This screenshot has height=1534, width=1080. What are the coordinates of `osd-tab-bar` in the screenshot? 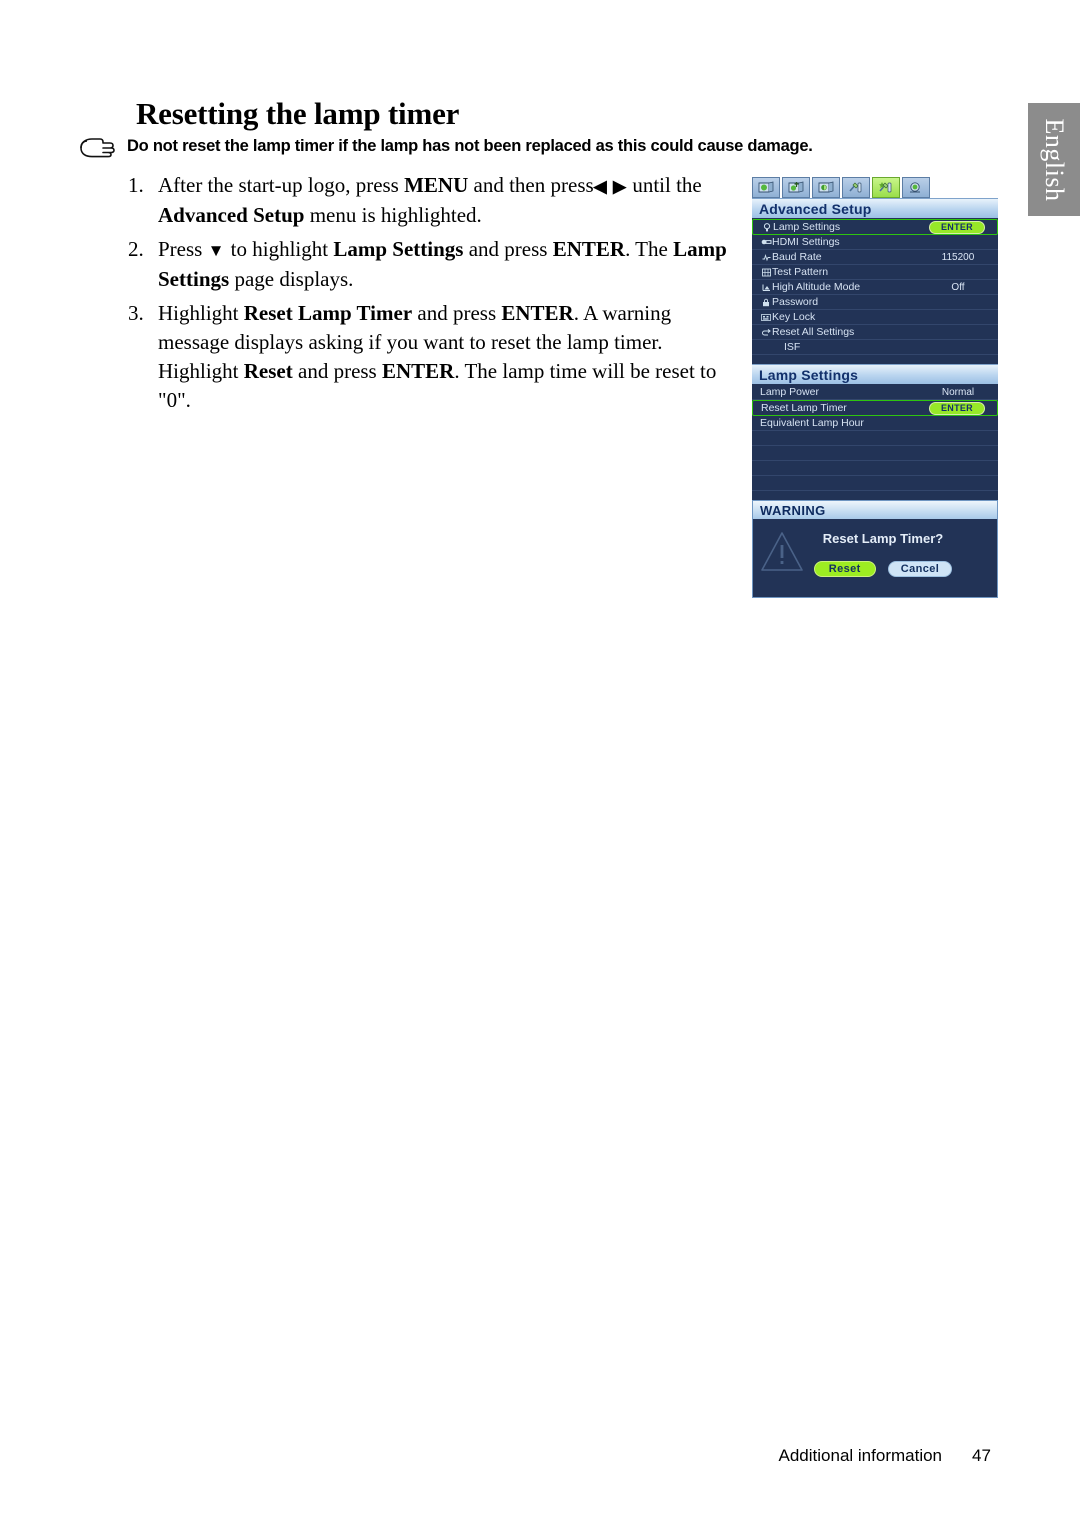 It's located at (875, 187).